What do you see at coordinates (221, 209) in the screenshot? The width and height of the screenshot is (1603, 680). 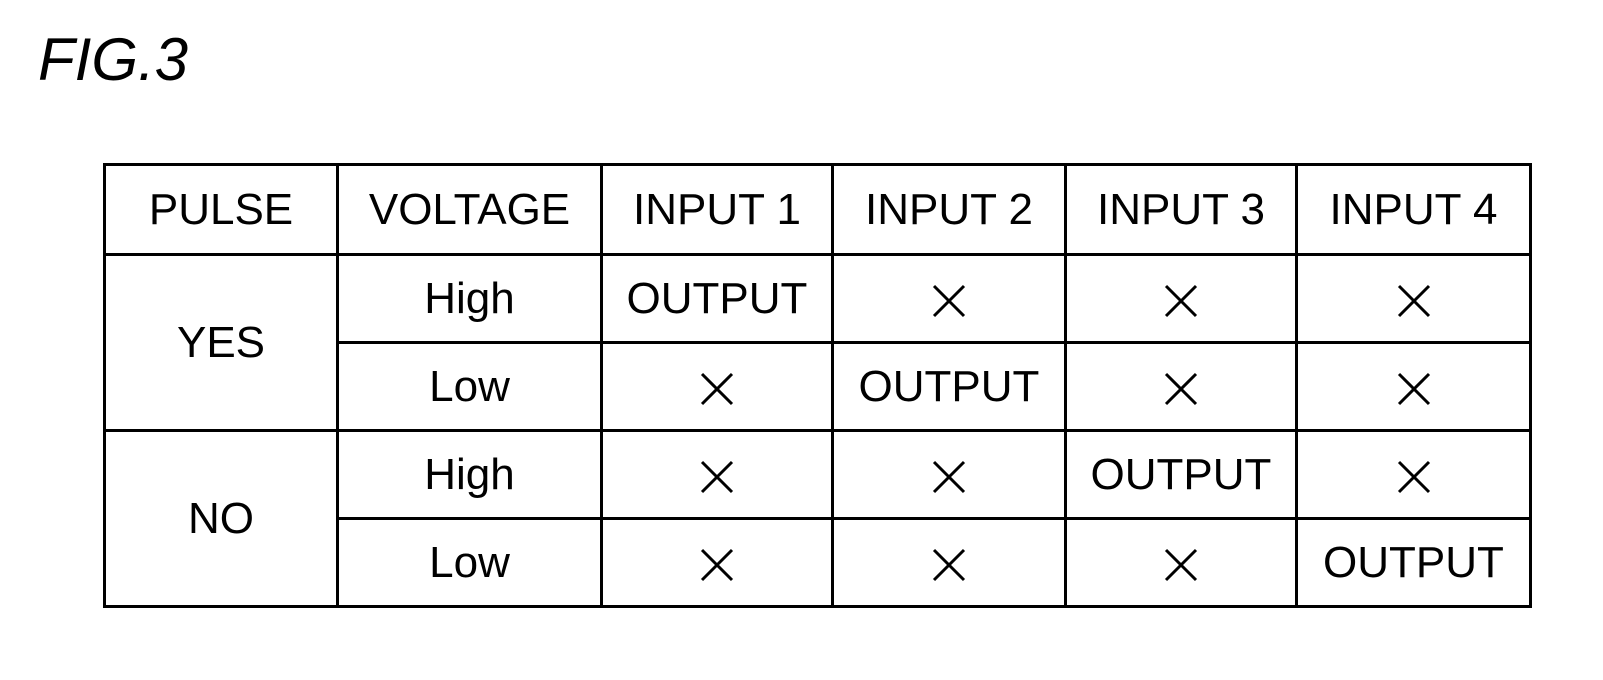 I see `header-pulse: PULSE` at bounding box center [221, 209].